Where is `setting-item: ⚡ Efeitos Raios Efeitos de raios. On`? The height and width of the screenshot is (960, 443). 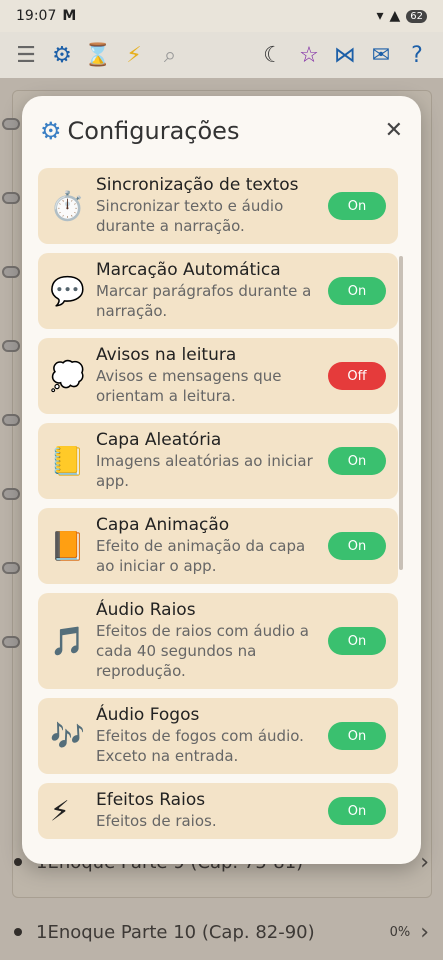 setting-item: ⚡ Efeitos Raios Efeitos de raios. On is located at coordinates (218, 811).